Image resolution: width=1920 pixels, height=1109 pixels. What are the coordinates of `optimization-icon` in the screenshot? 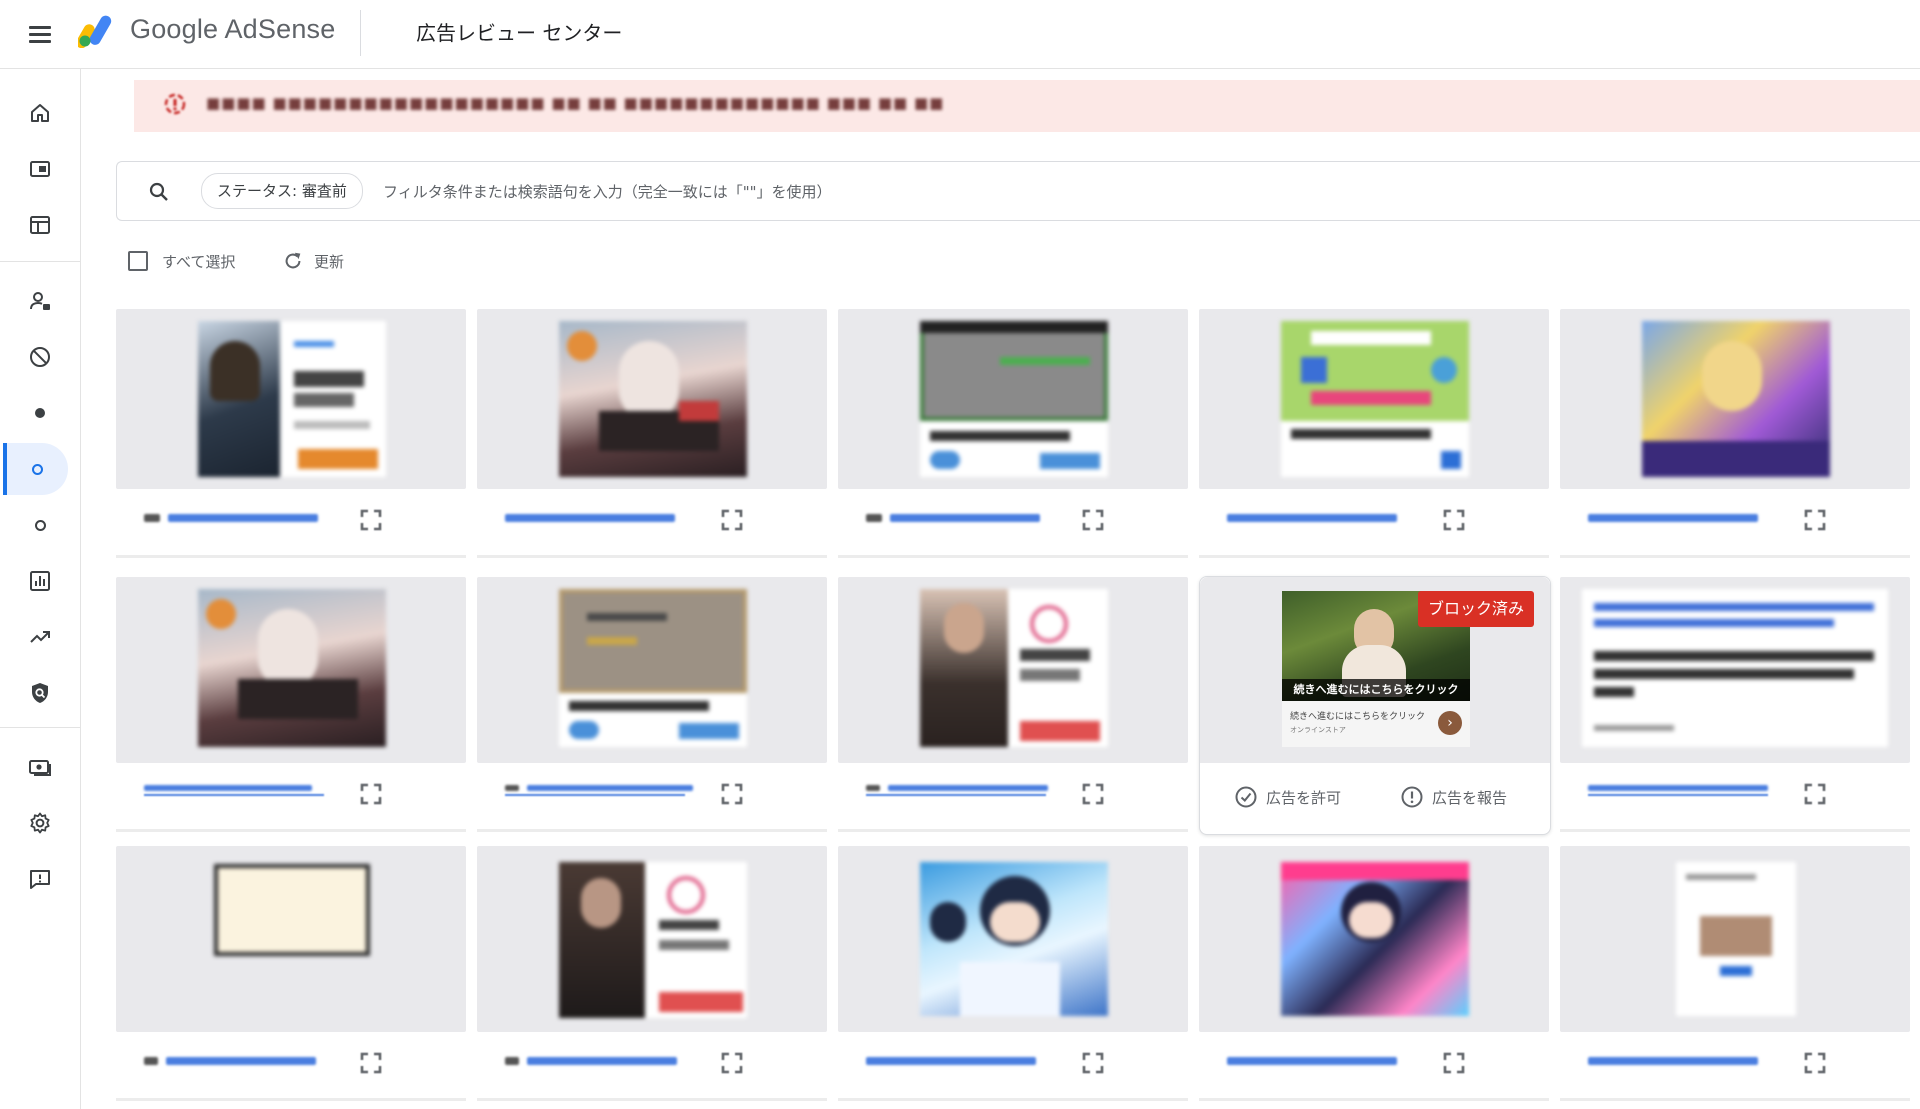 It's located at (40, 637).